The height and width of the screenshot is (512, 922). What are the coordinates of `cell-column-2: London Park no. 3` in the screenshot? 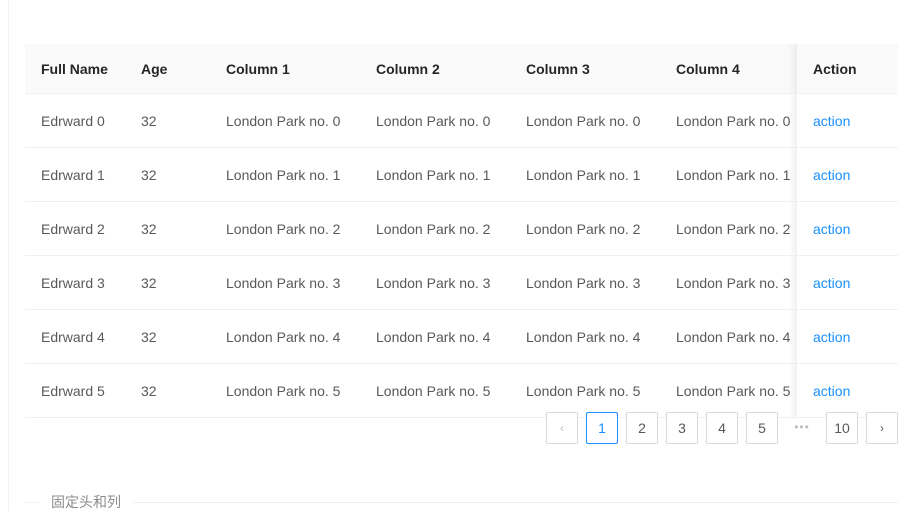 It's located at (433, 282).